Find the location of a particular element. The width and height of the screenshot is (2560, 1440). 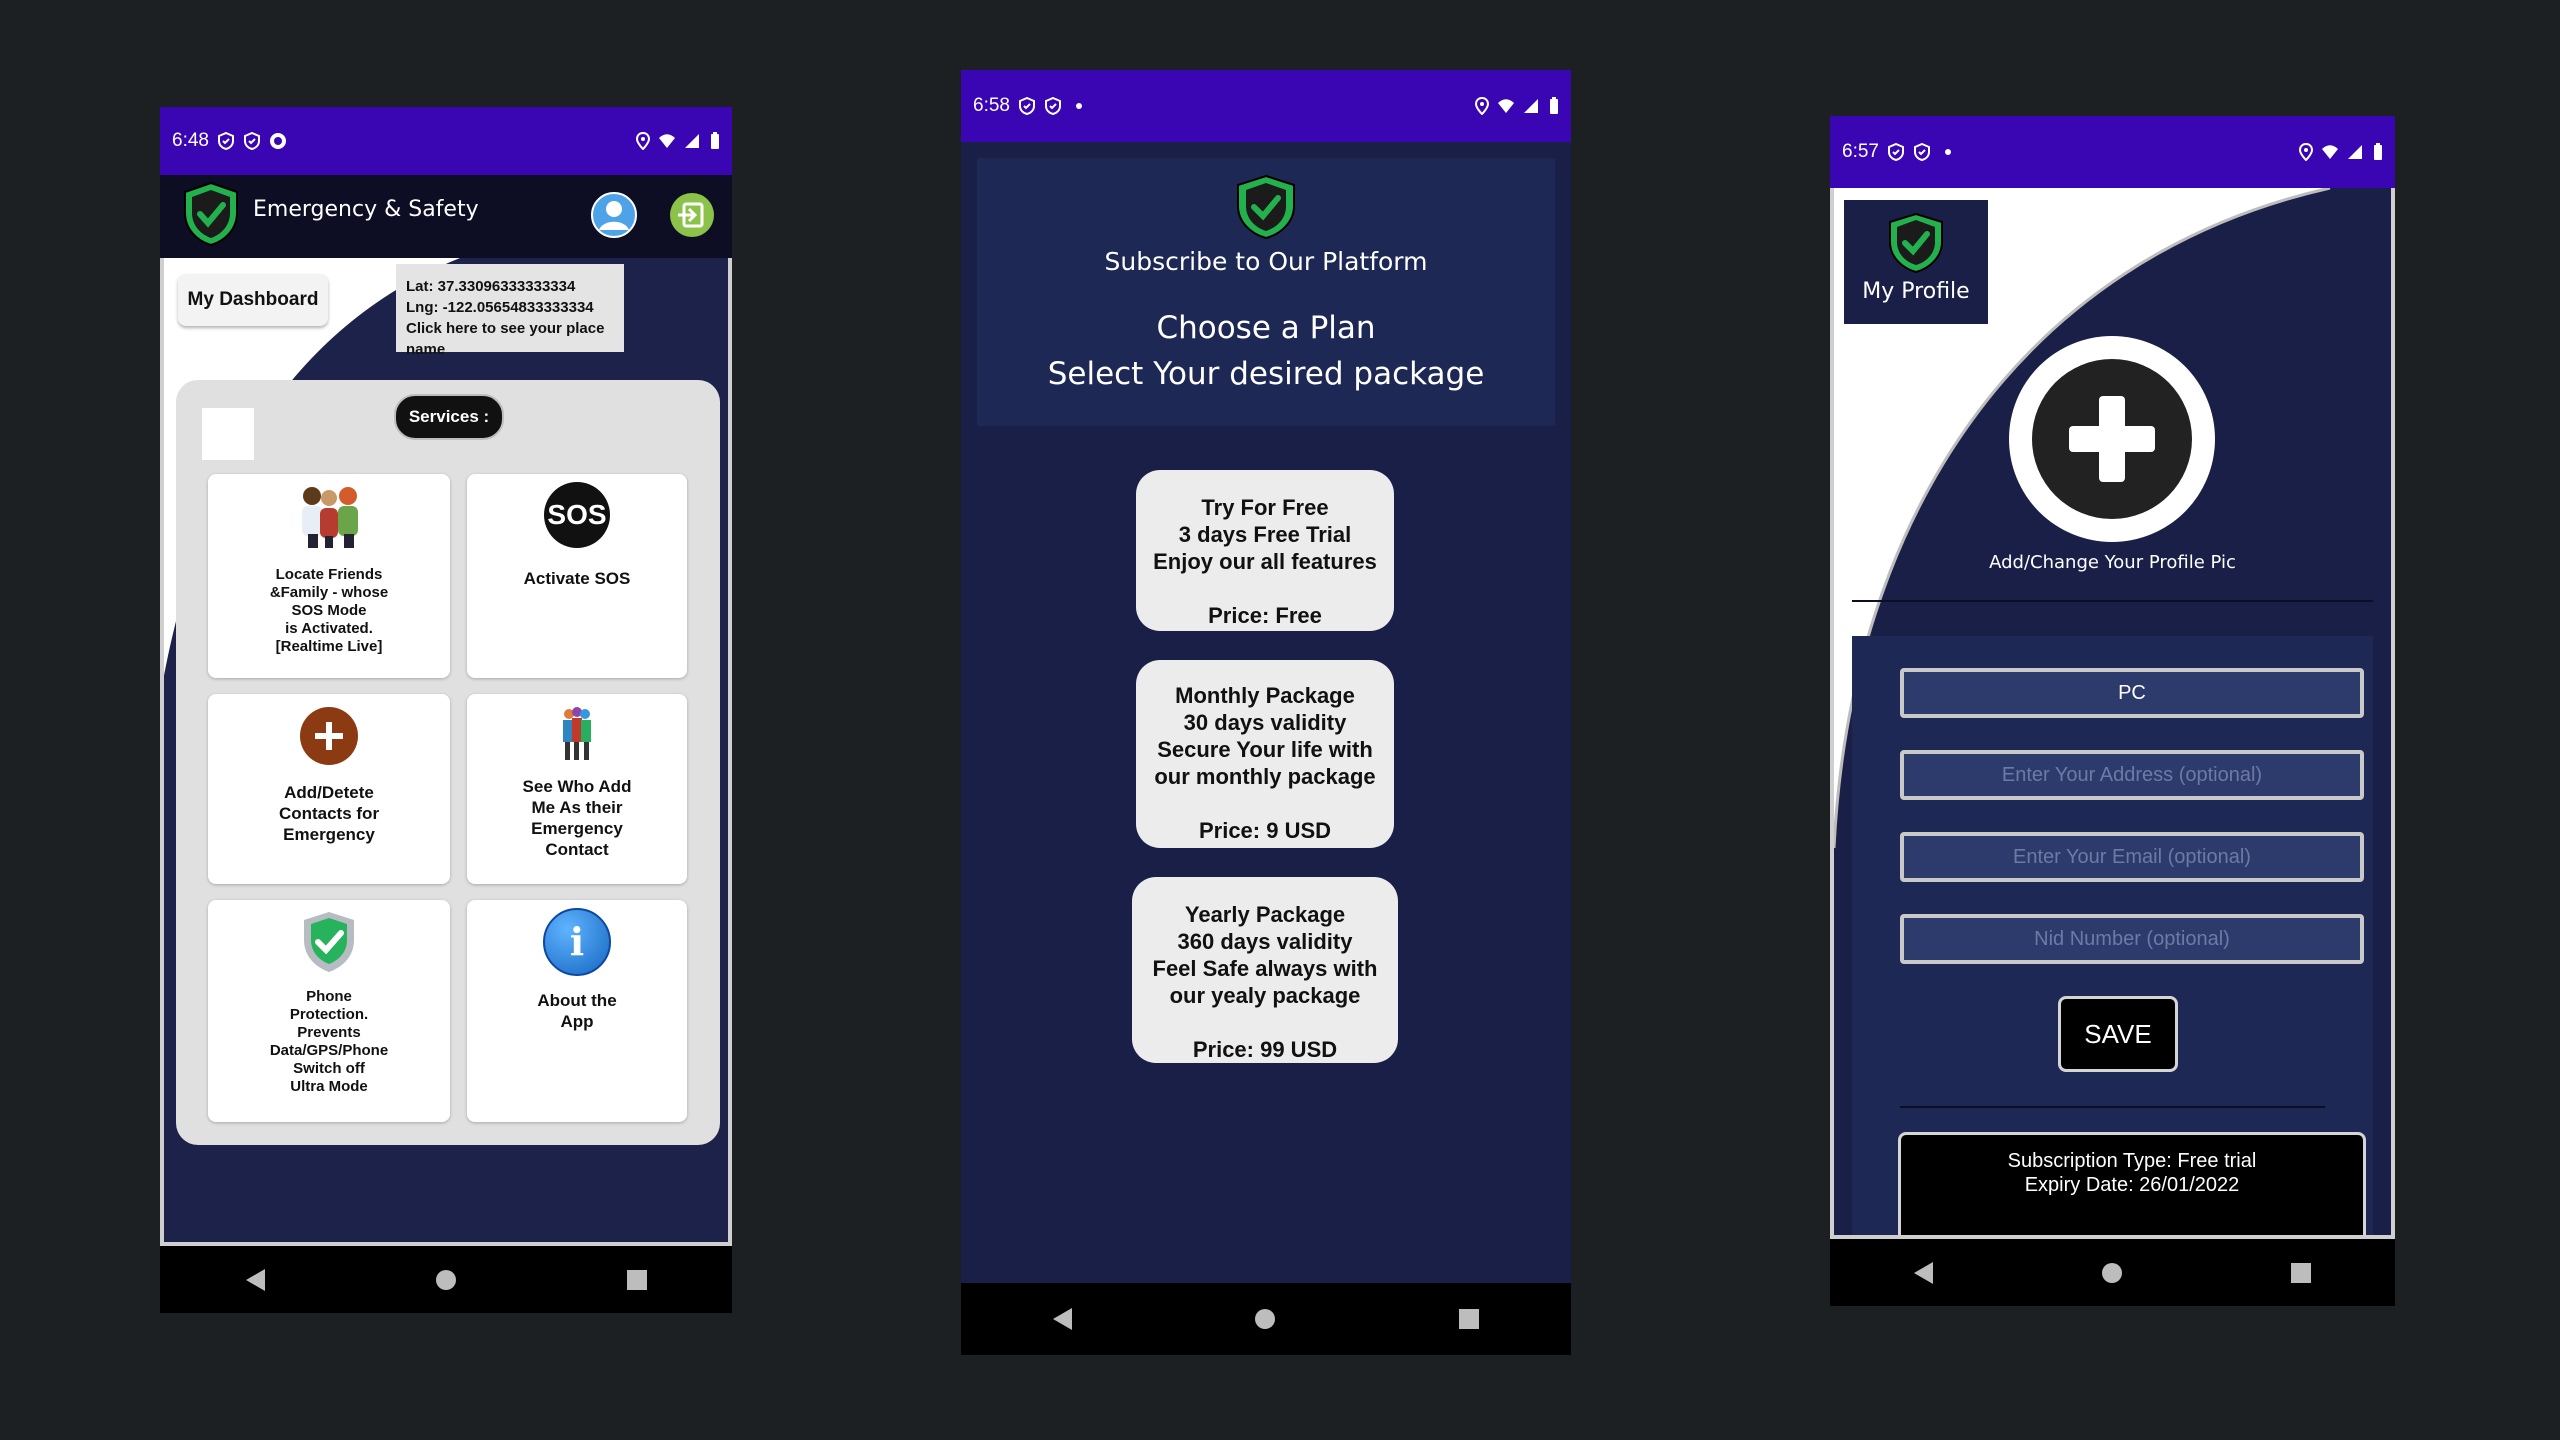

shield-check-icon is located at coordinates (329, 942).